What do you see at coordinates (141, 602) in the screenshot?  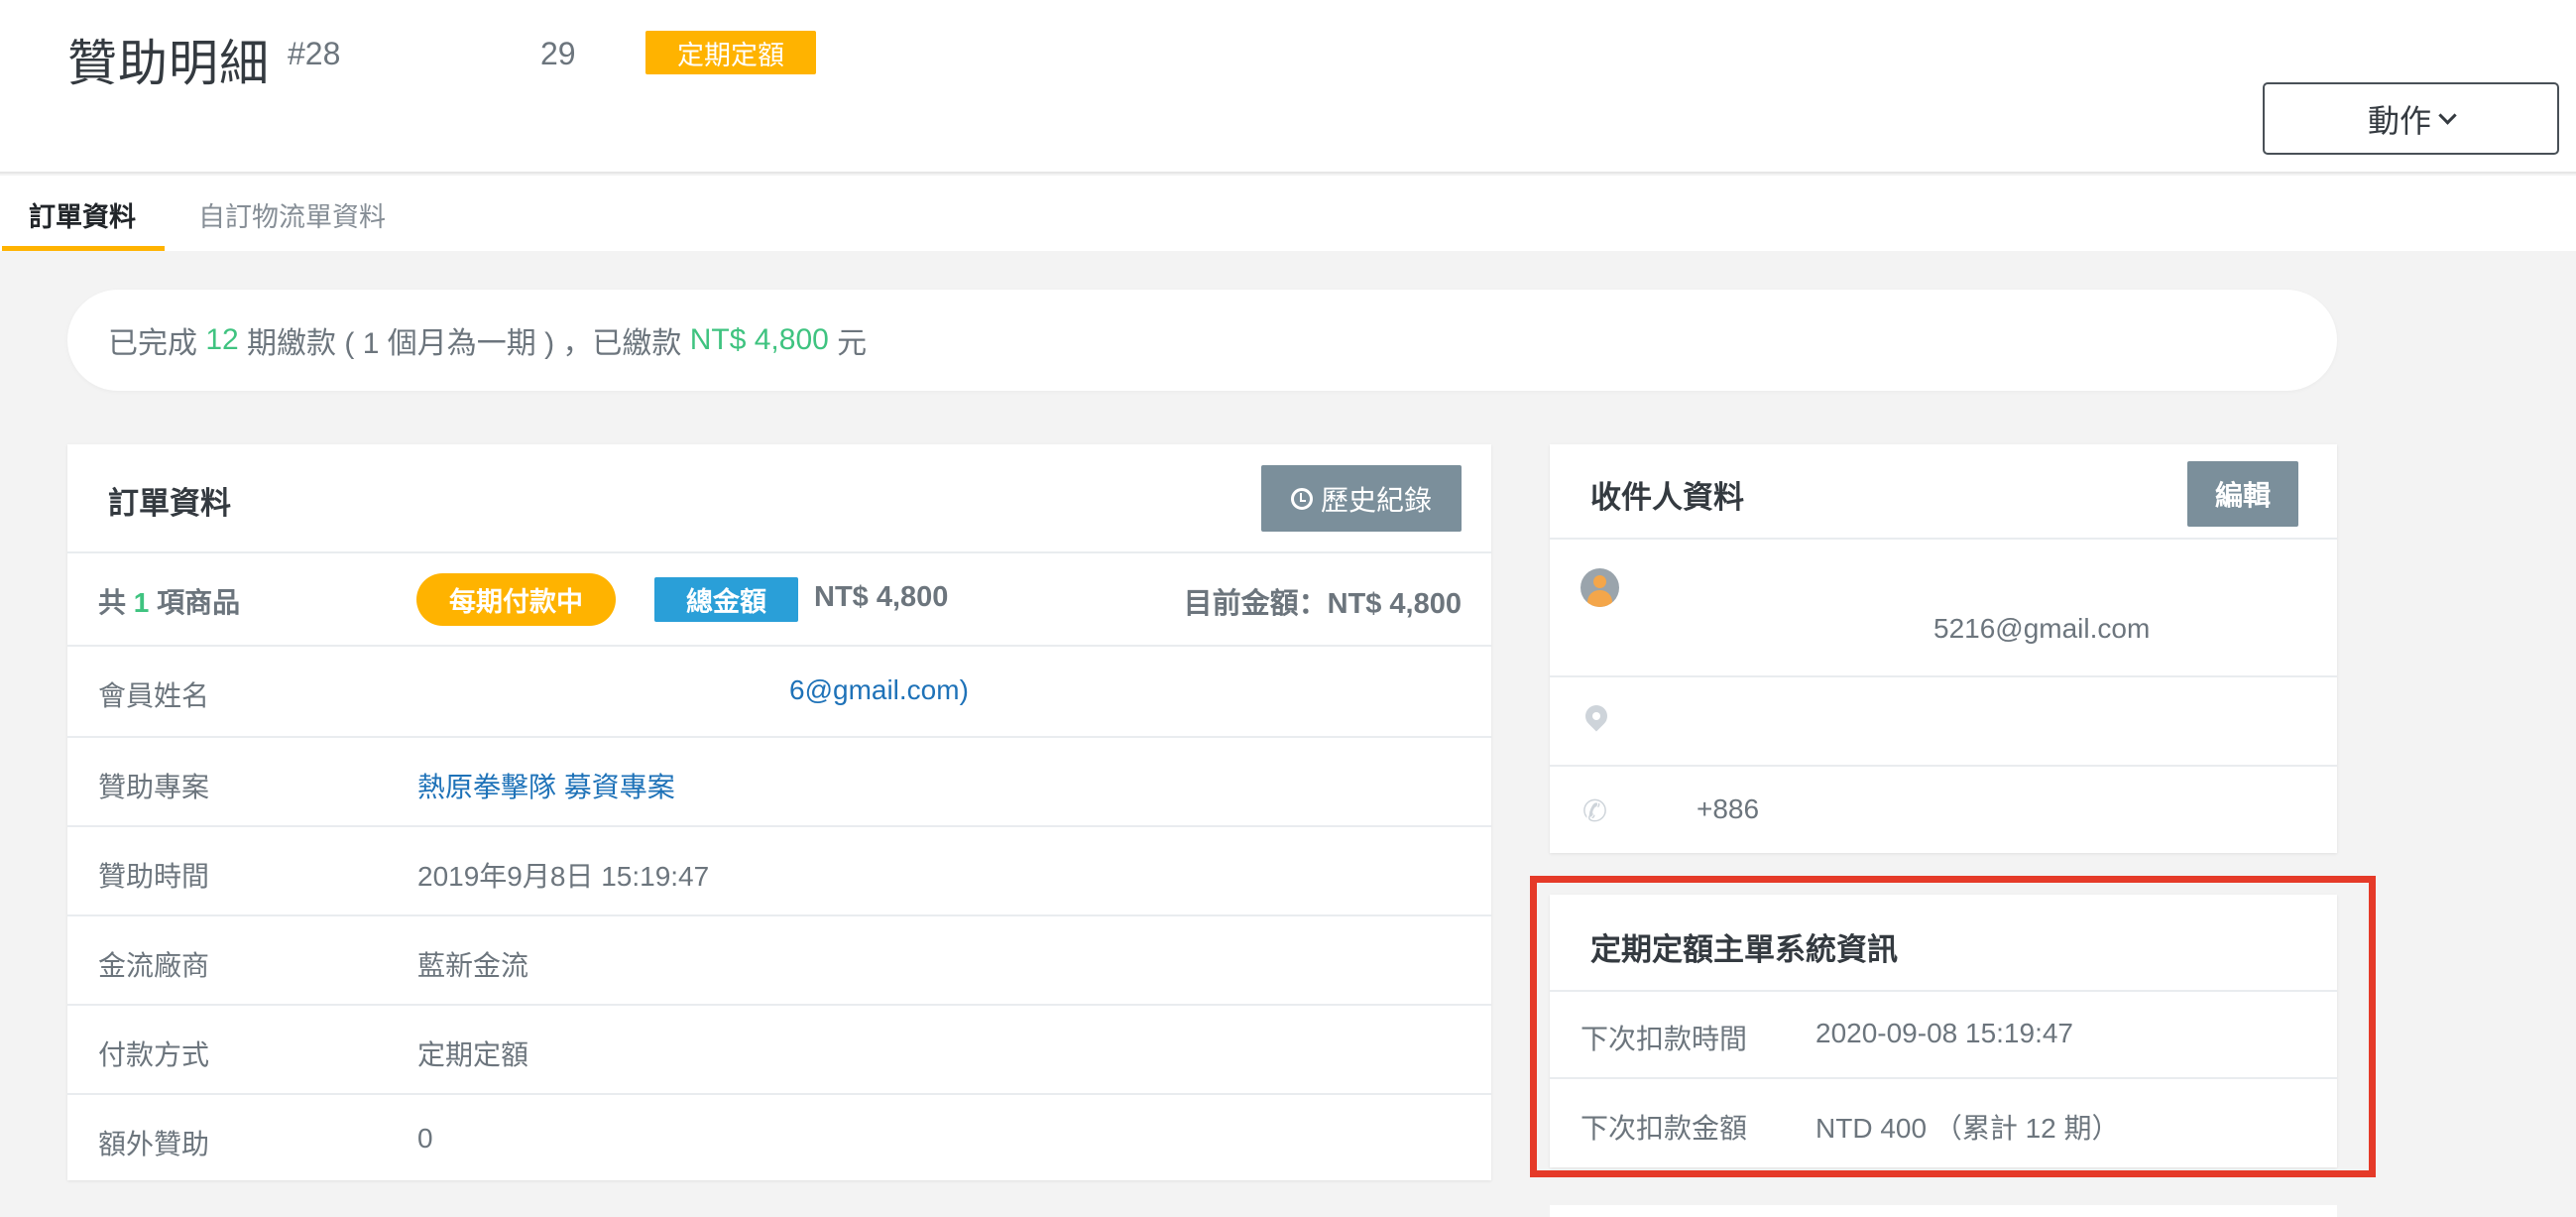 I see `item-count-number: 1` at bounding box center [141, 602].